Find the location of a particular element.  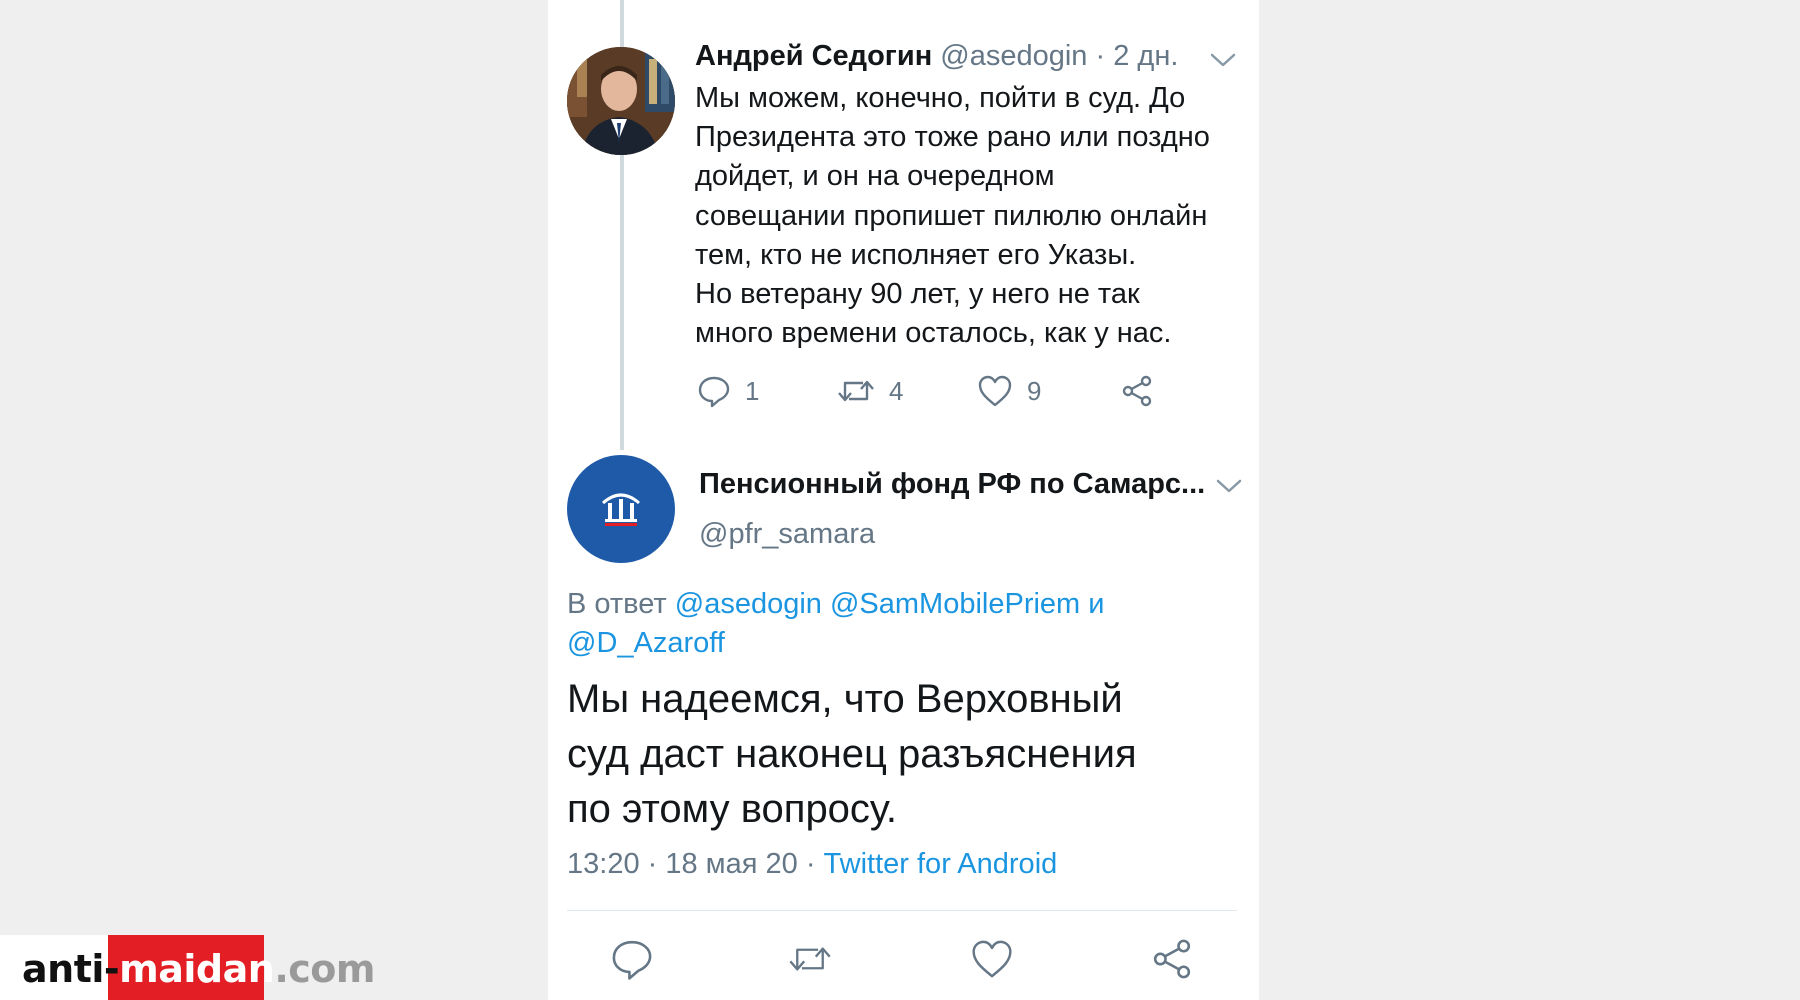

reply-and: и is located at coordinates (1096, 604).